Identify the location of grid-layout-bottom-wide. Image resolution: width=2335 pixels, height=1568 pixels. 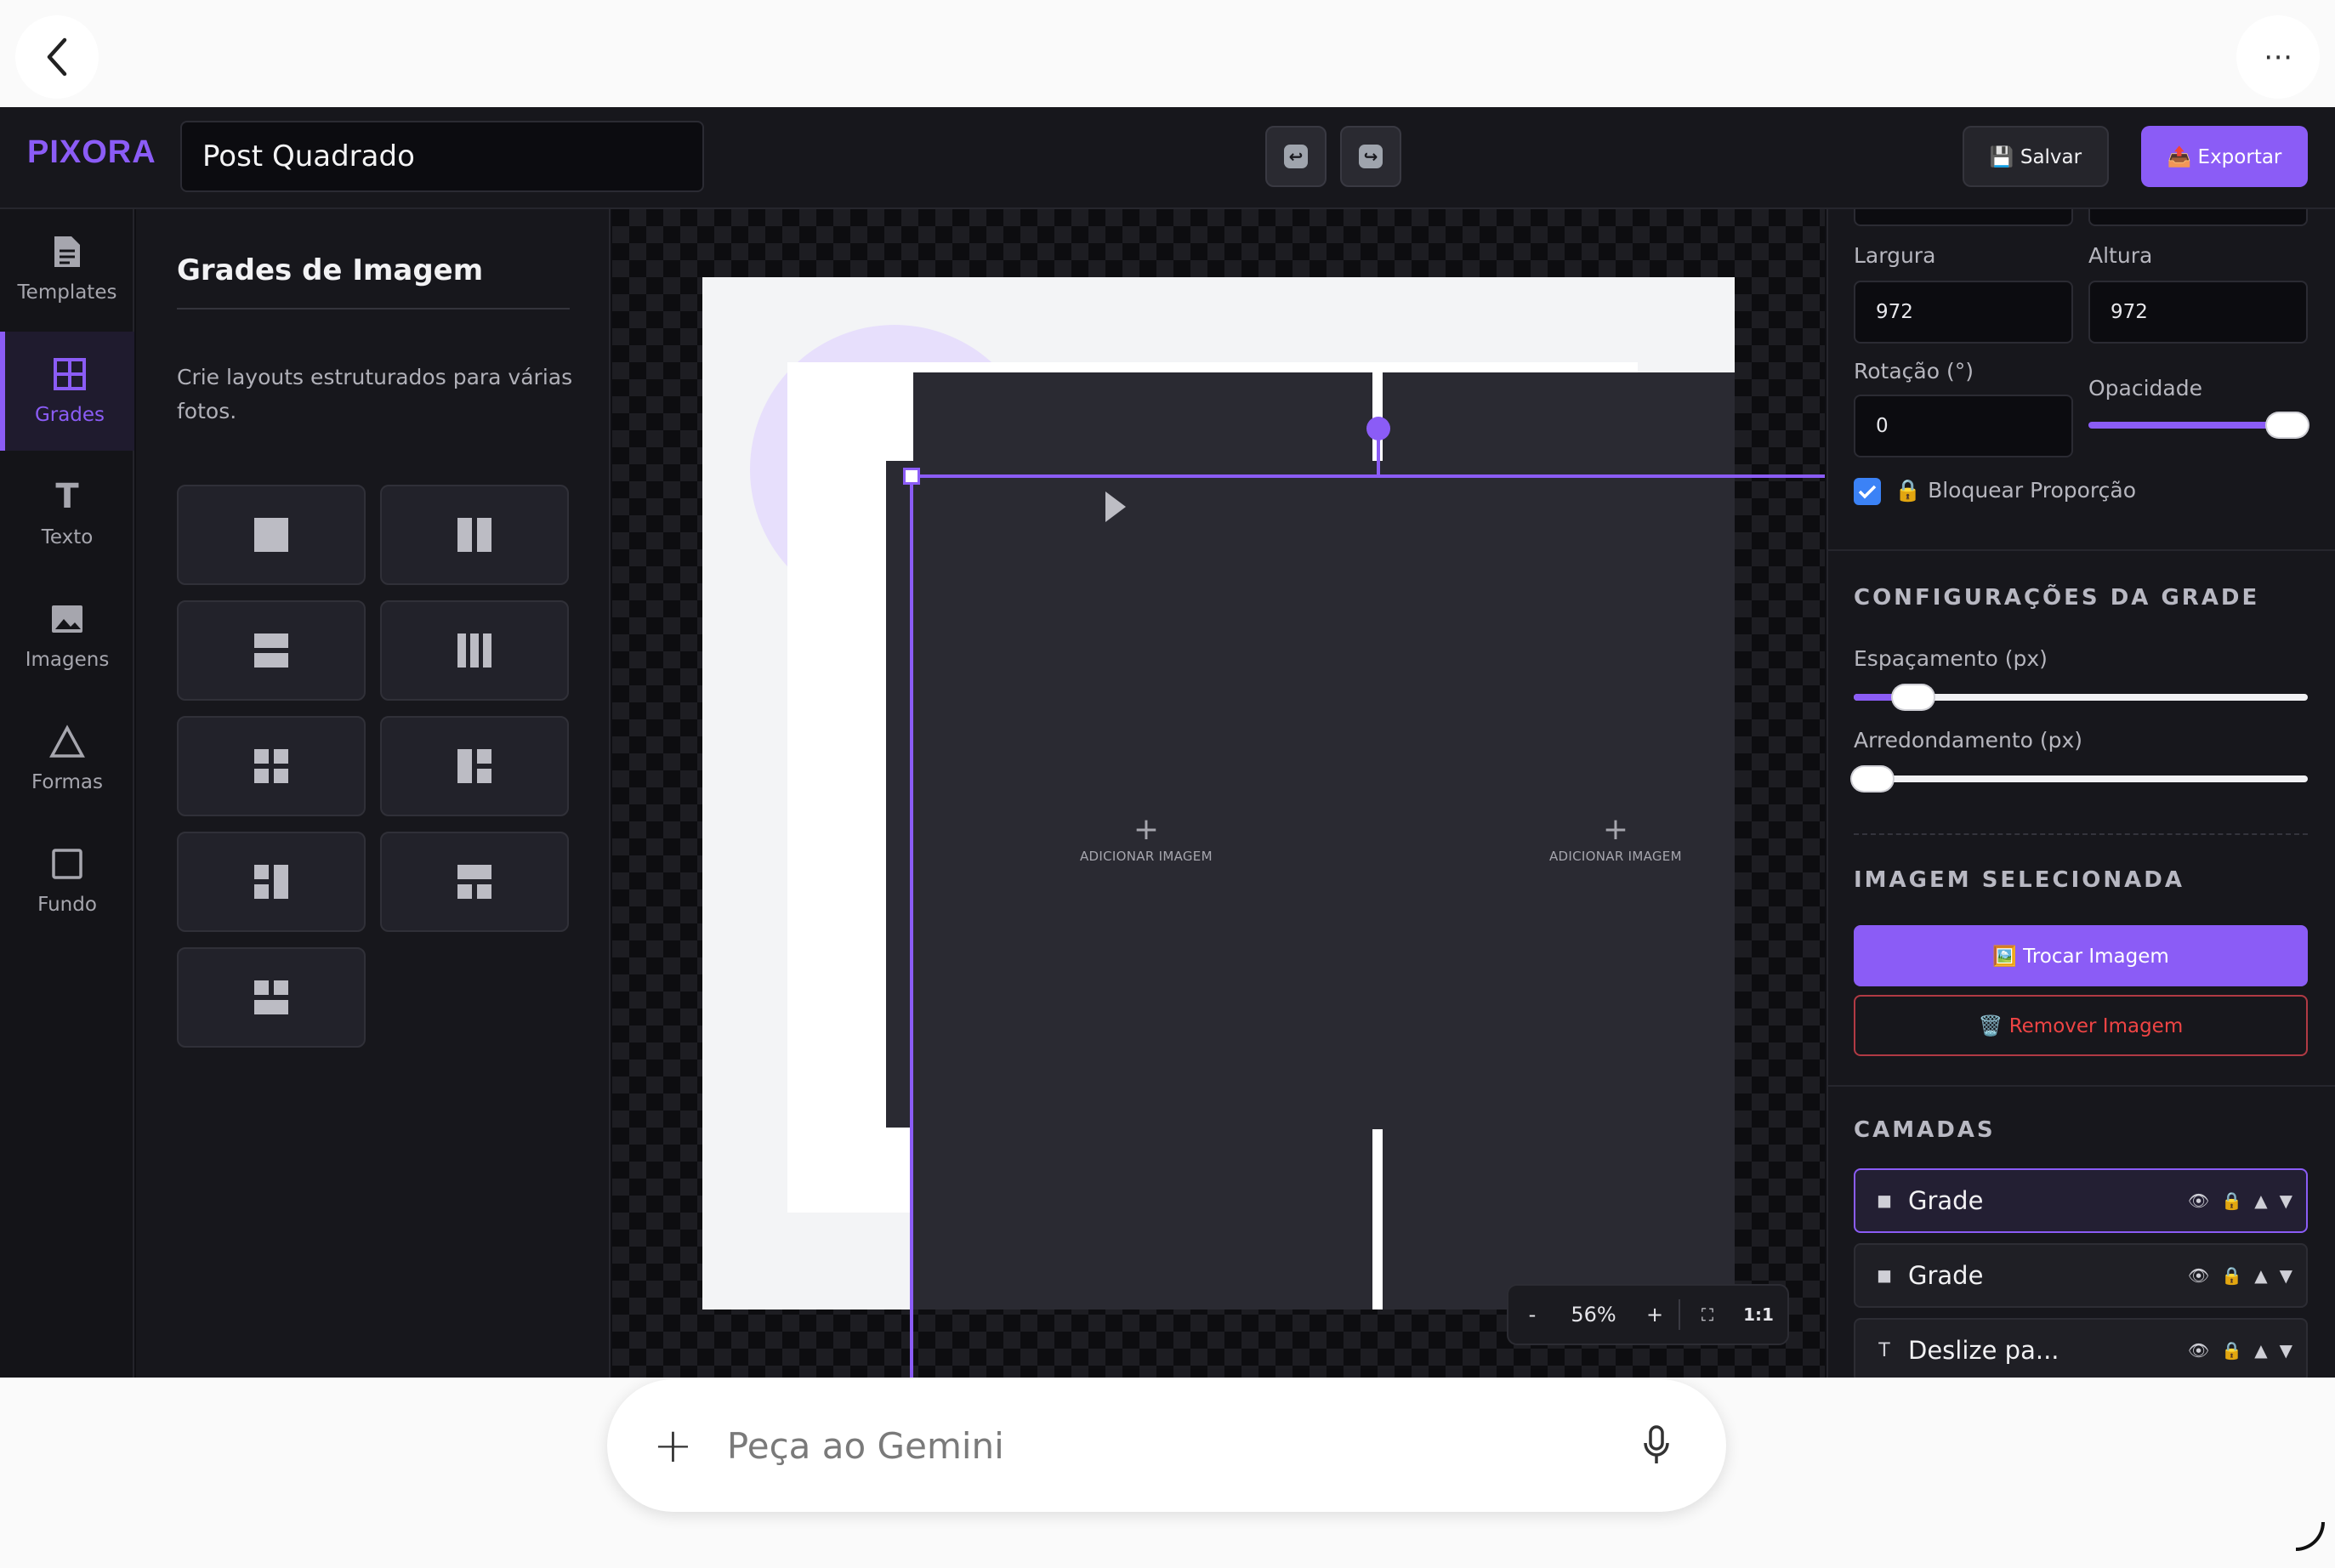
(271, 997).